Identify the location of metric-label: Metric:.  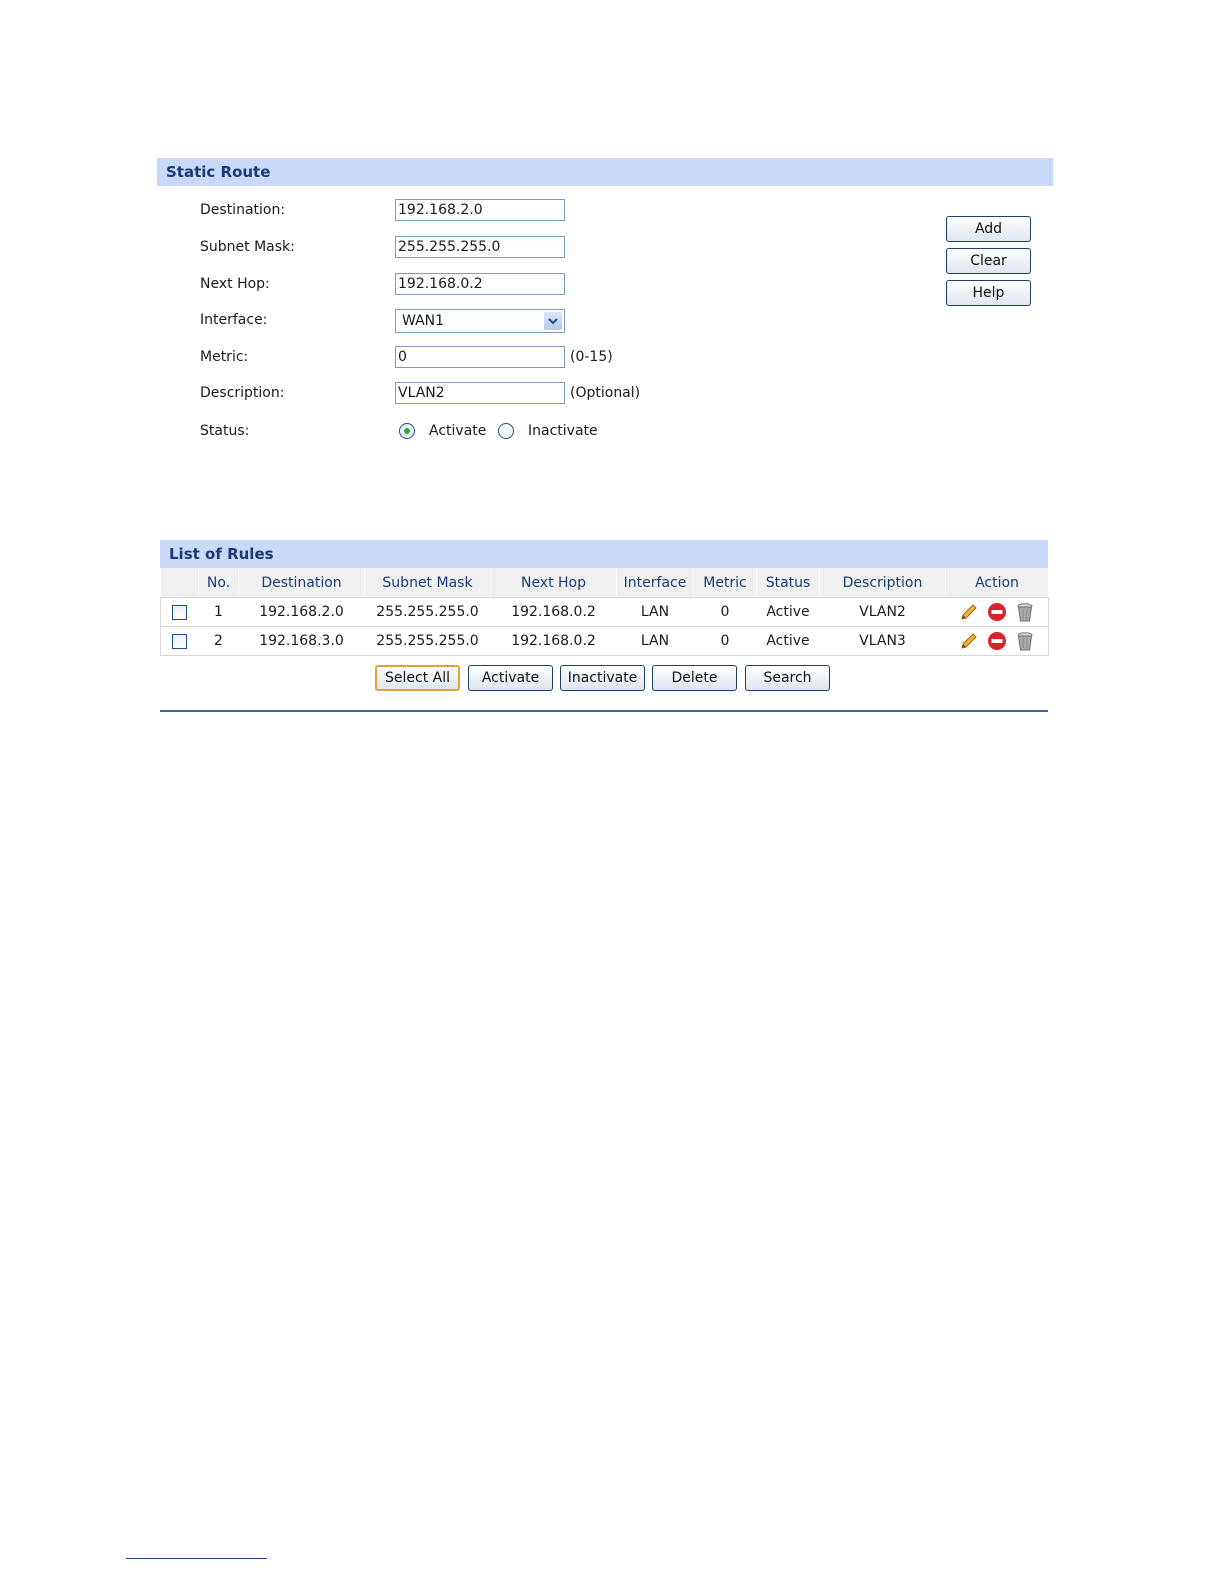
(224, 357).